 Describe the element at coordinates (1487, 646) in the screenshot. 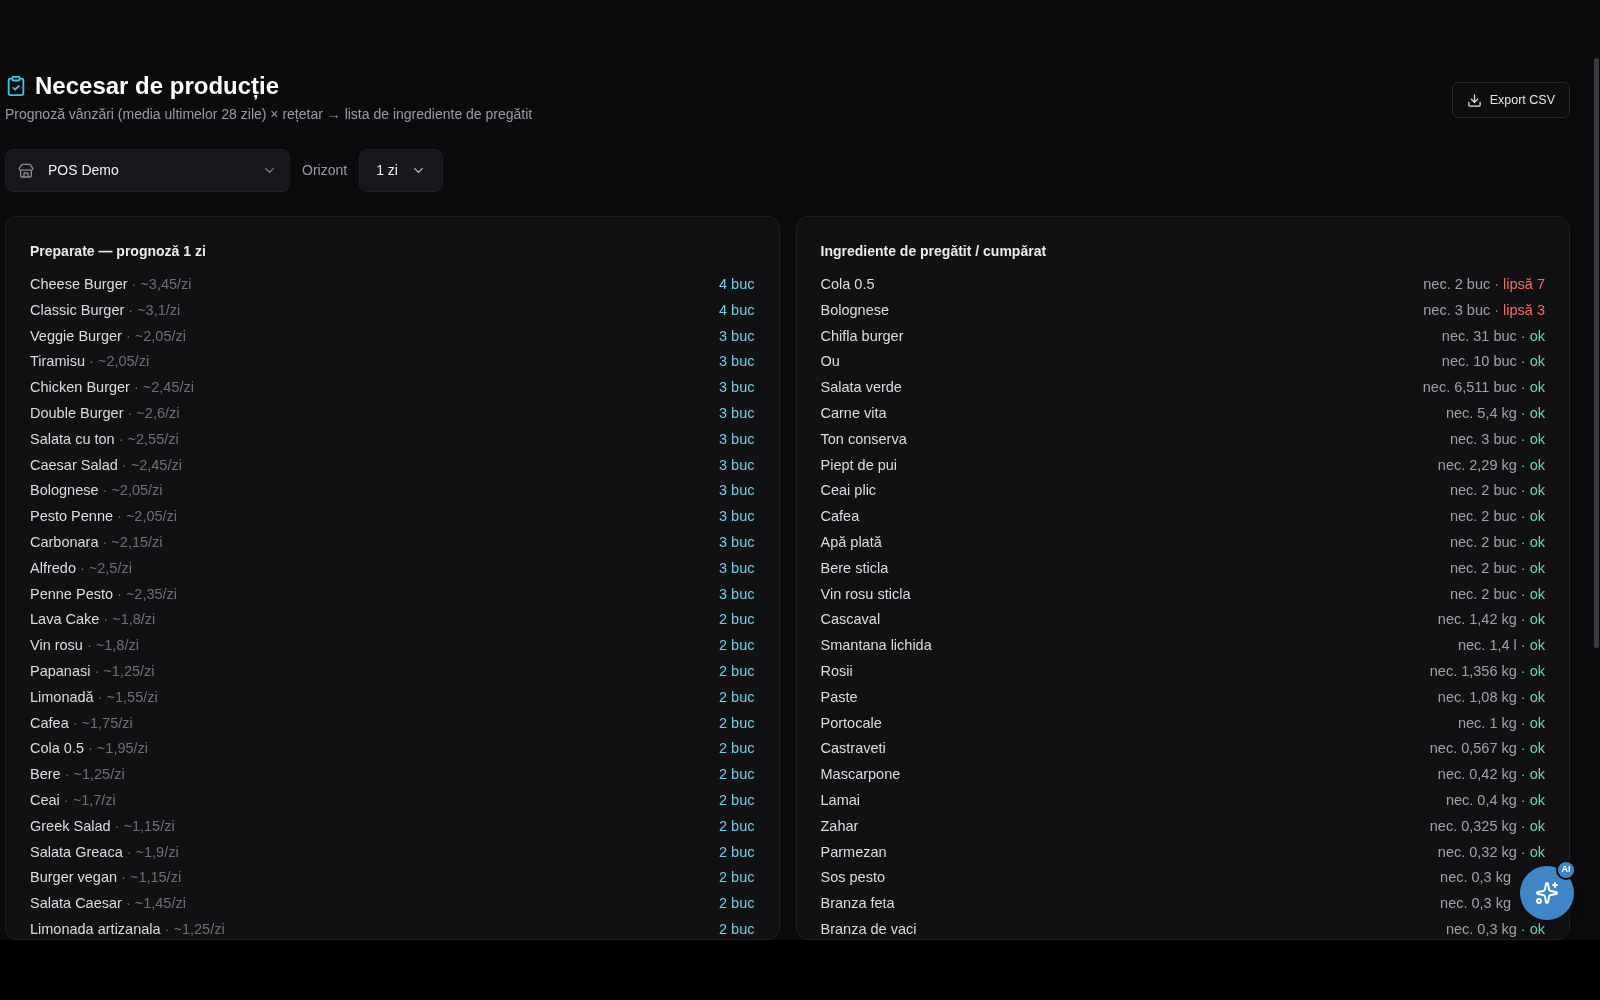

I see `ingredient-need: nec. 1,4 l` at that location.